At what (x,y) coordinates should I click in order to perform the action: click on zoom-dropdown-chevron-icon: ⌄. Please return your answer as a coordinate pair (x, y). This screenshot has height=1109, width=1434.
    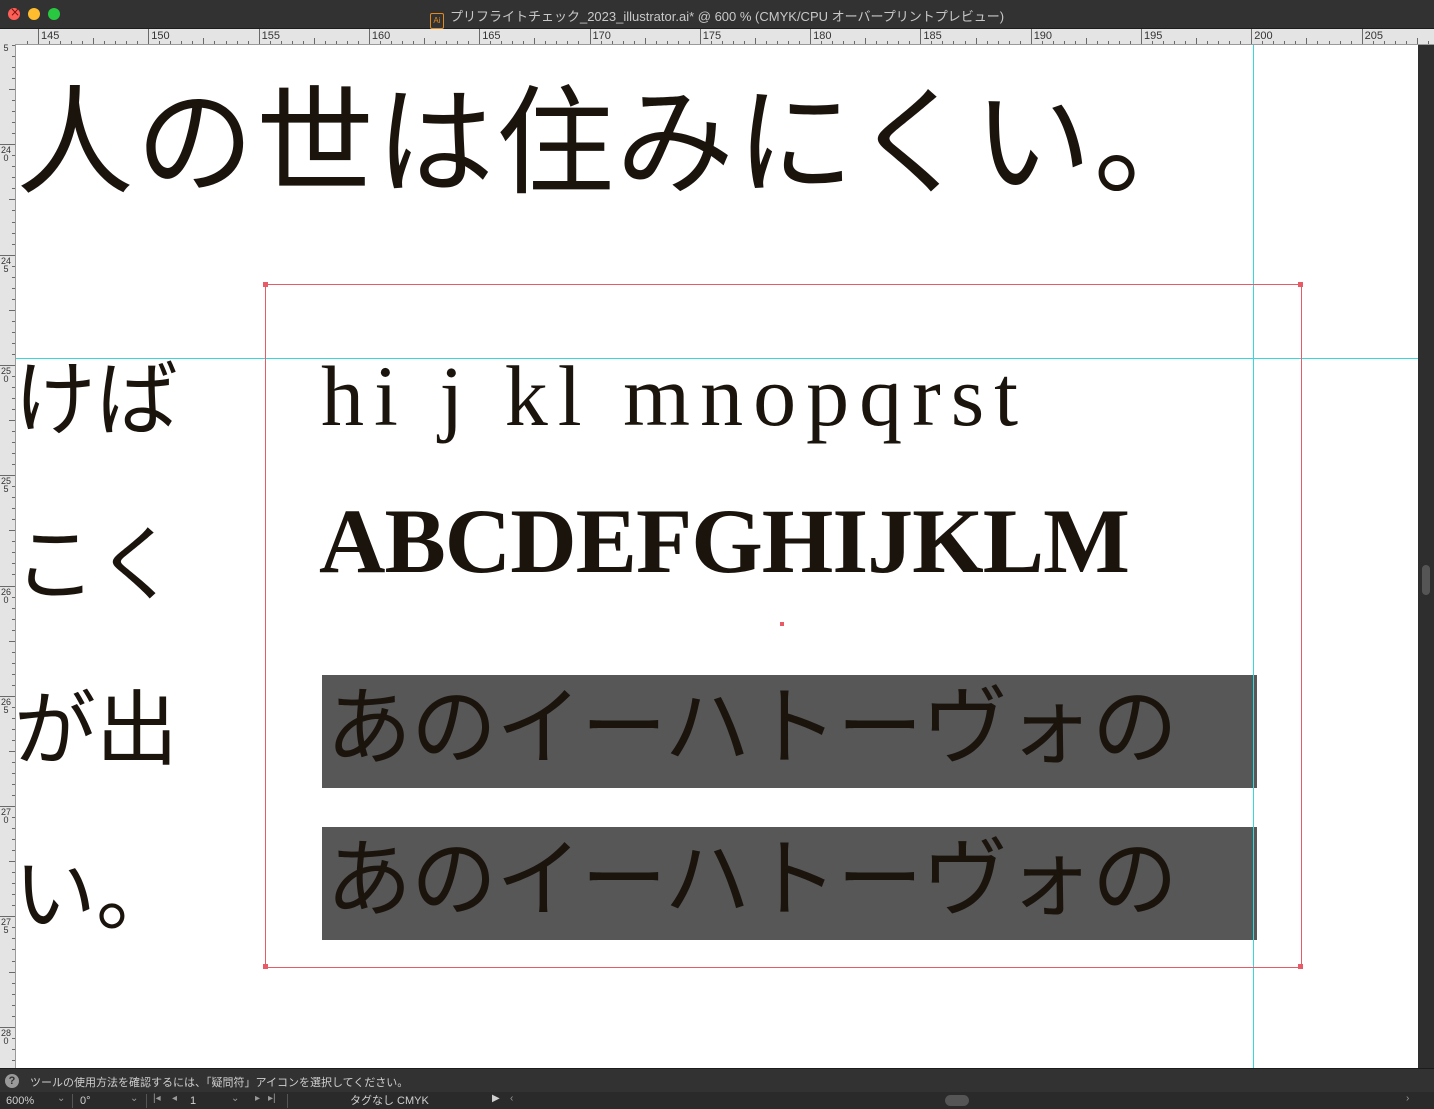
    Looking at the image, I should click on (61, 1098).